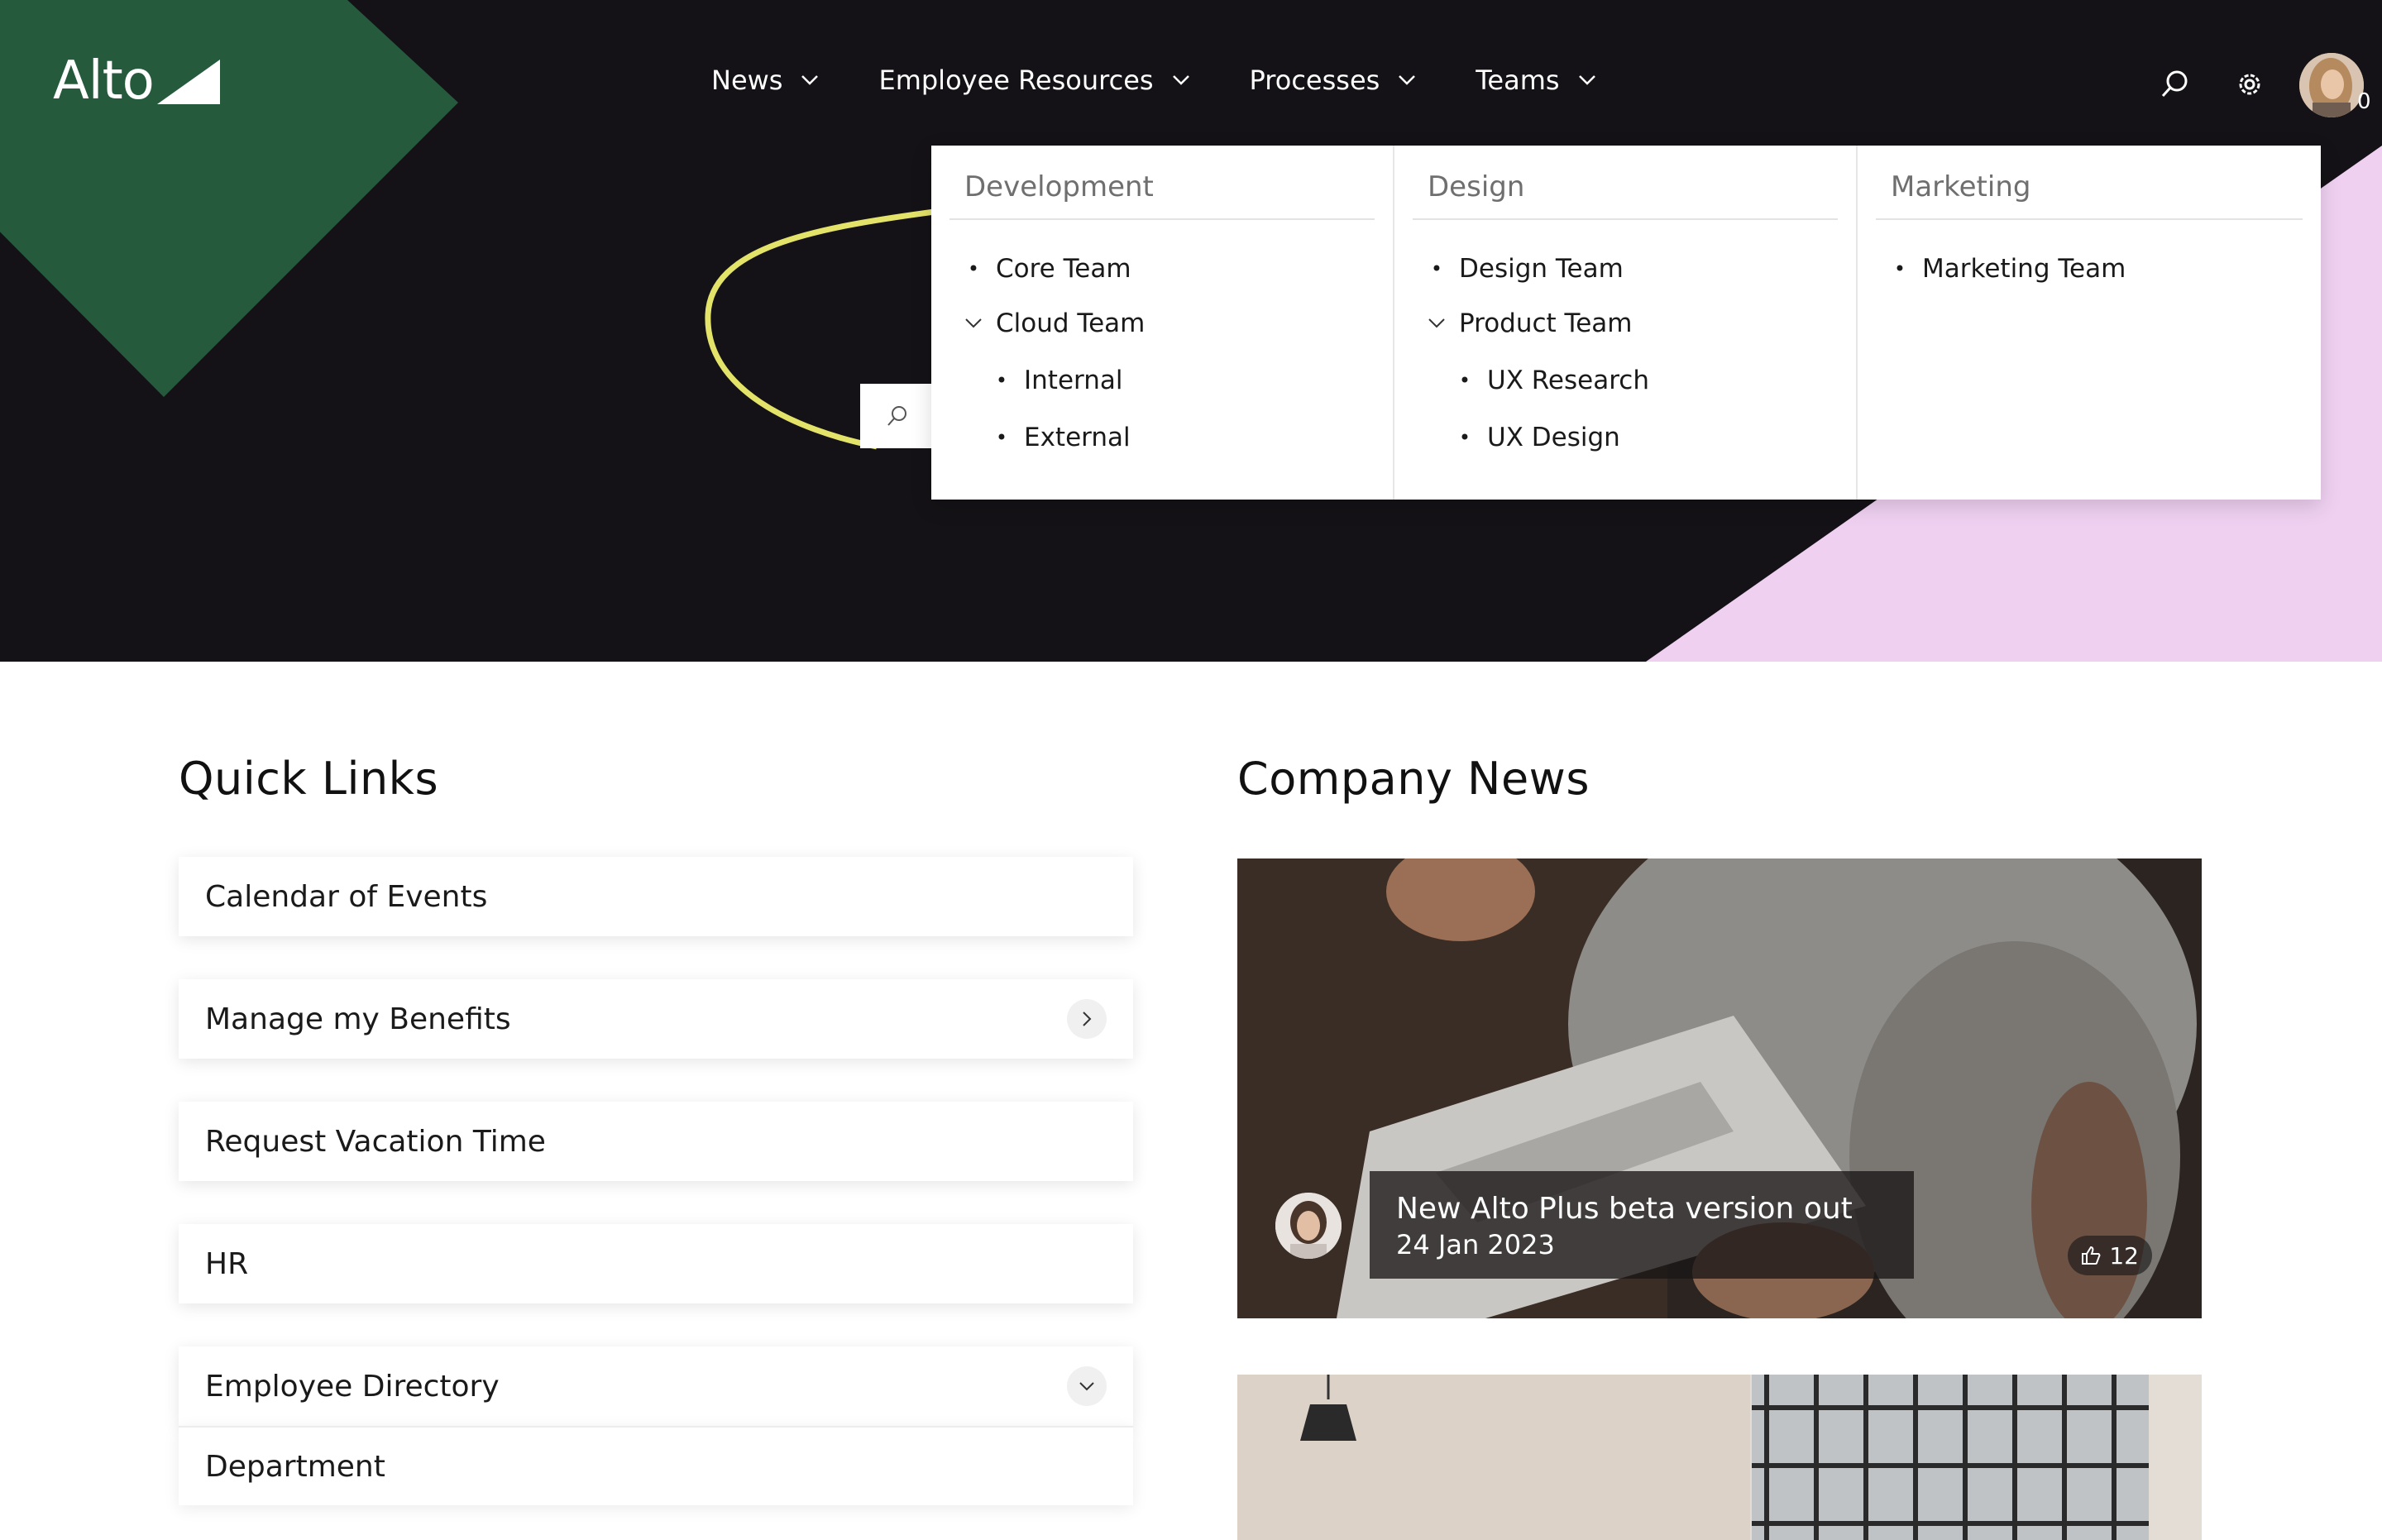 The width and height of the screenshot is (2382, 1540). I want to click on menu-column-marketing: Marketing • Marketing Team, so click(2089, 323).